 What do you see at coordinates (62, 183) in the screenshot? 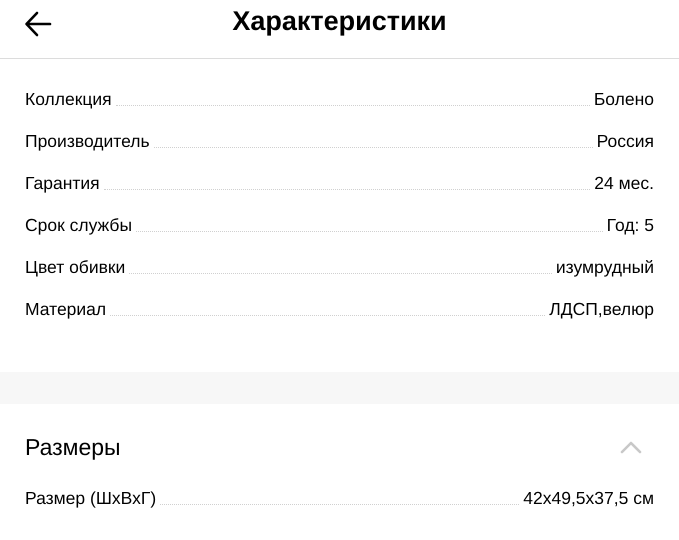
I see `spec-label: Гарантия` at bounding box center [62, 183].